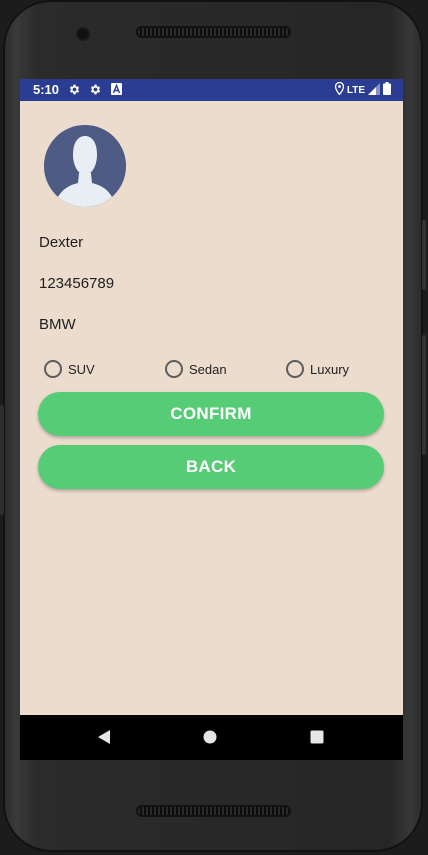 This screenshot has width=428, height=855. I want to click on radio-luxury: Luxury, so click(317, 369).